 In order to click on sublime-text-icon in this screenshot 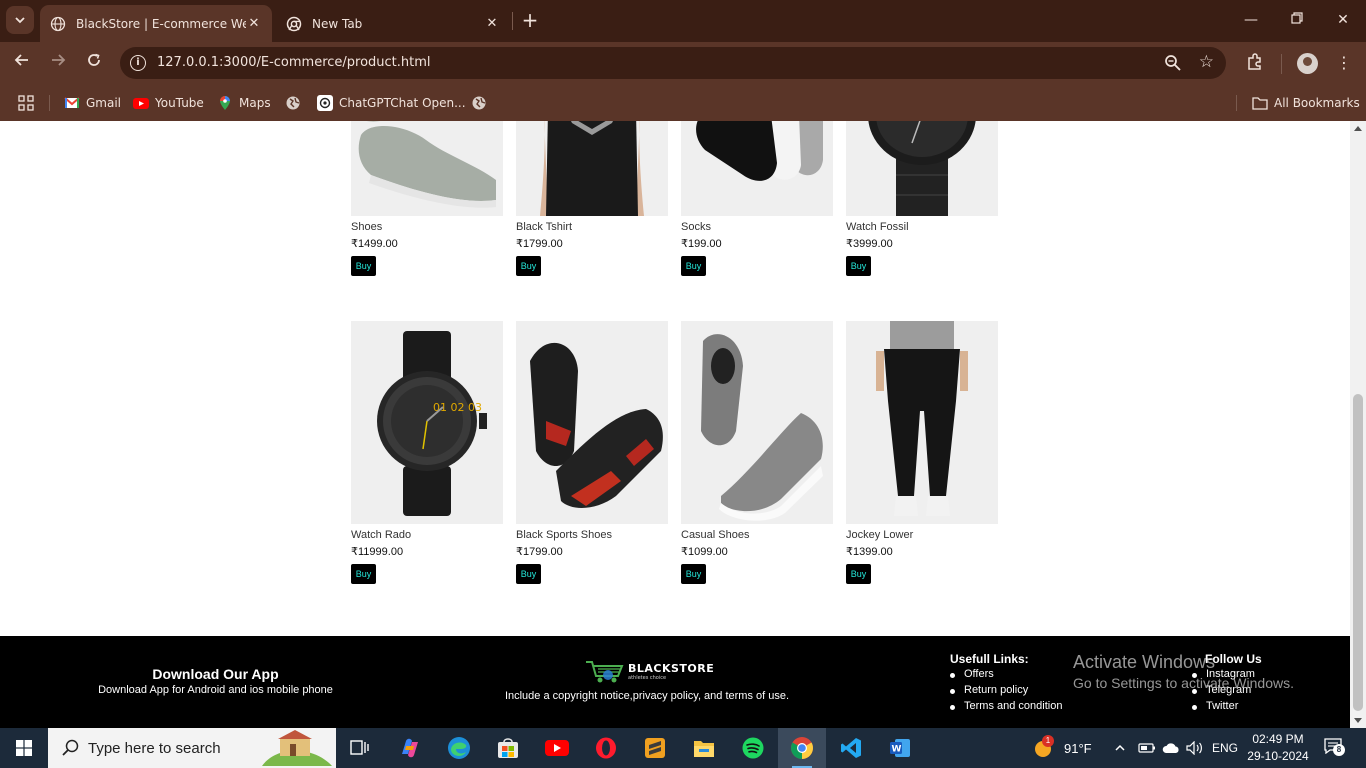, I will do `click(655, 748)`.